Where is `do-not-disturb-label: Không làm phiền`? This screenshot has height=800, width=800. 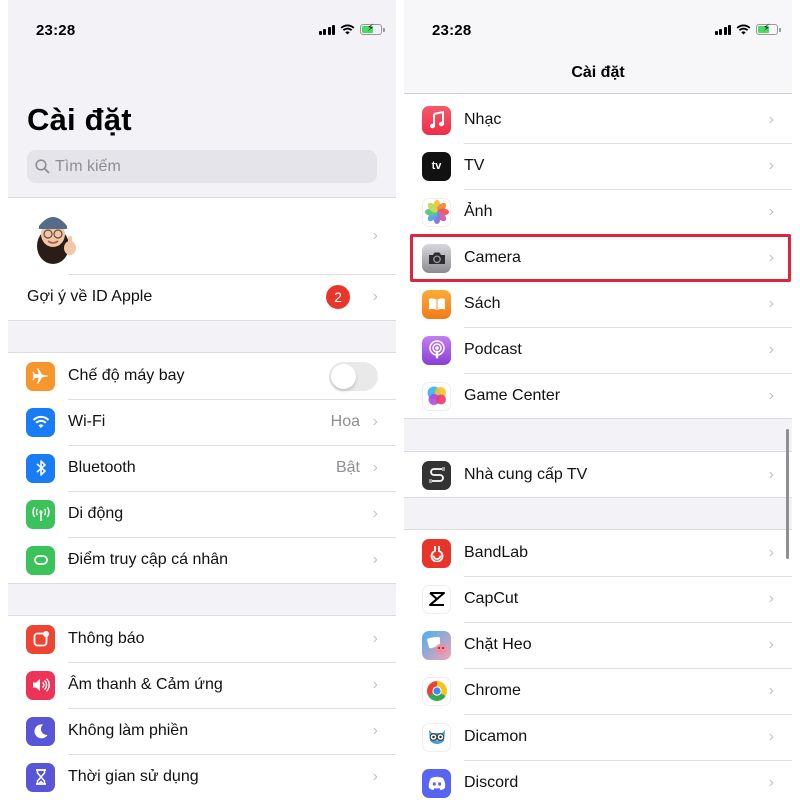
do-not-disturb-label: Không làm phiền is located at coordinates (128, 730).